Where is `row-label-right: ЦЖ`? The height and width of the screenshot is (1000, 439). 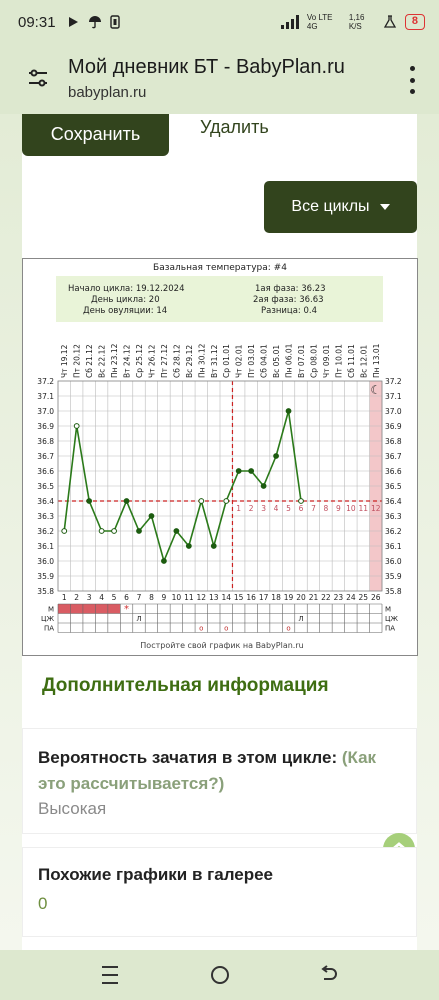
row-label-right: ЦЖ is located at coordinates (391, 619).